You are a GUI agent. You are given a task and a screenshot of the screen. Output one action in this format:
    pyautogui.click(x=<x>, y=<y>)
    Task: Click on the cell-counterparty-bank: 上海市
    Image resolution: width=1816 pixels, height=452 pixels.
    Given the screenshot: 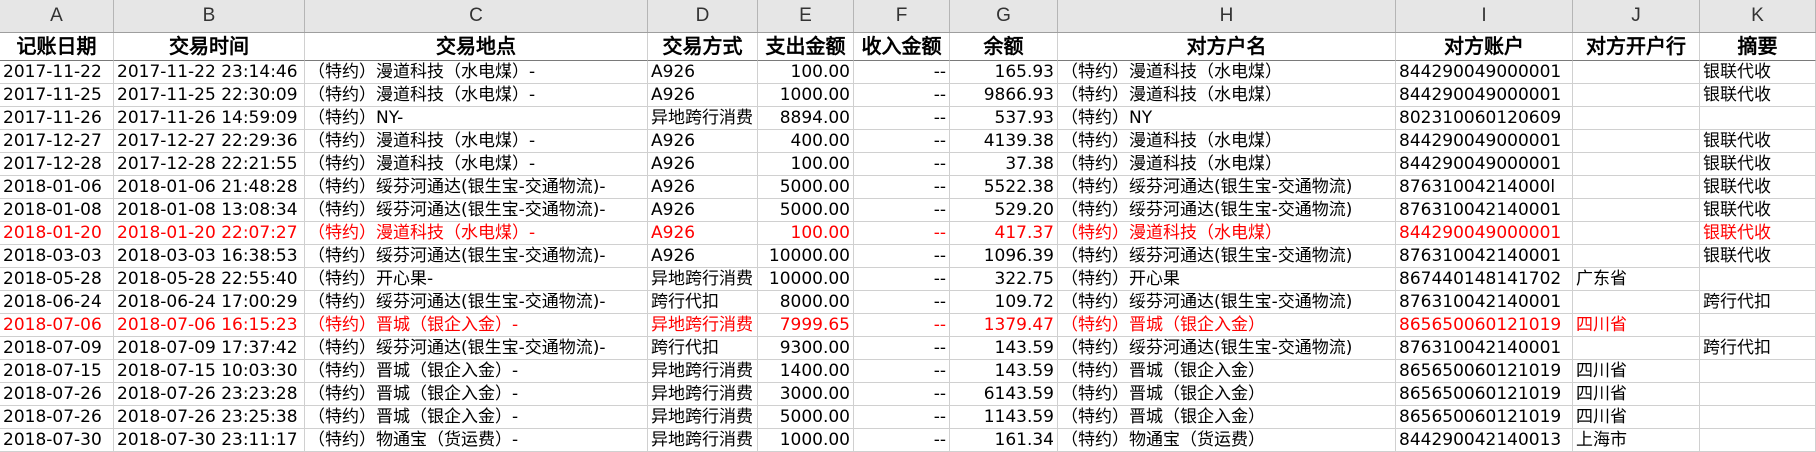 What is the action you would take?
    pyautogui.click(x=1636, y=440)
    